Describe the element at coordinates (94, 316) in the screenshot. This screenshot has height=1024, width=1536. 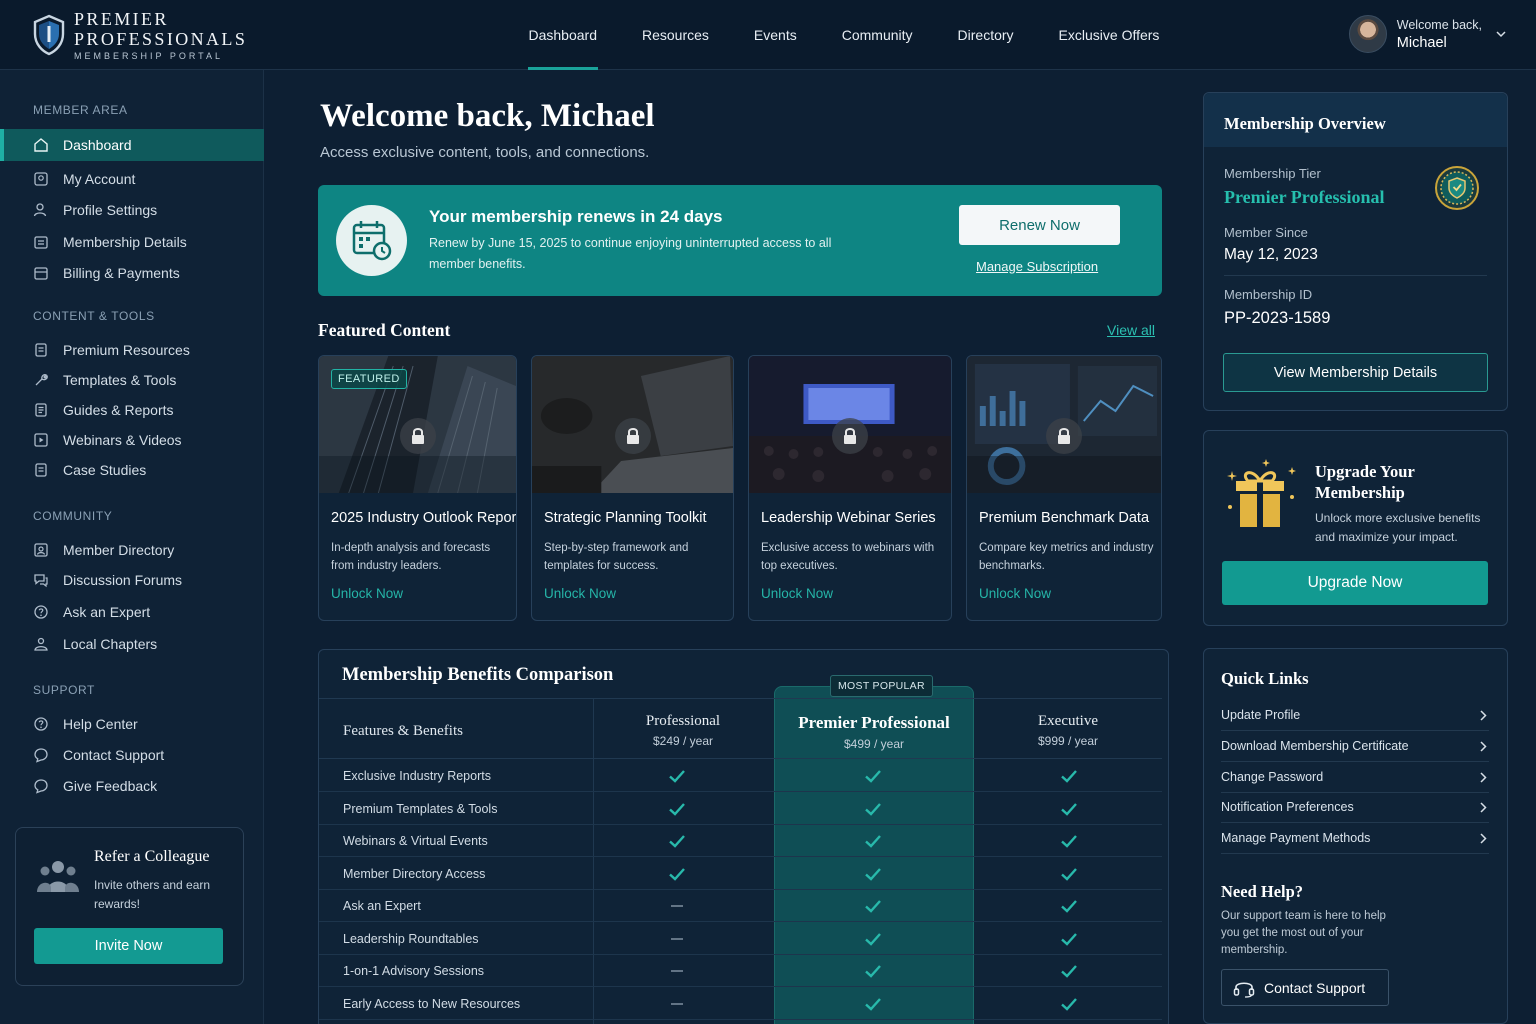
I see `sidebar-heading-content-tools: CONTENT & TOOLS` at that location.